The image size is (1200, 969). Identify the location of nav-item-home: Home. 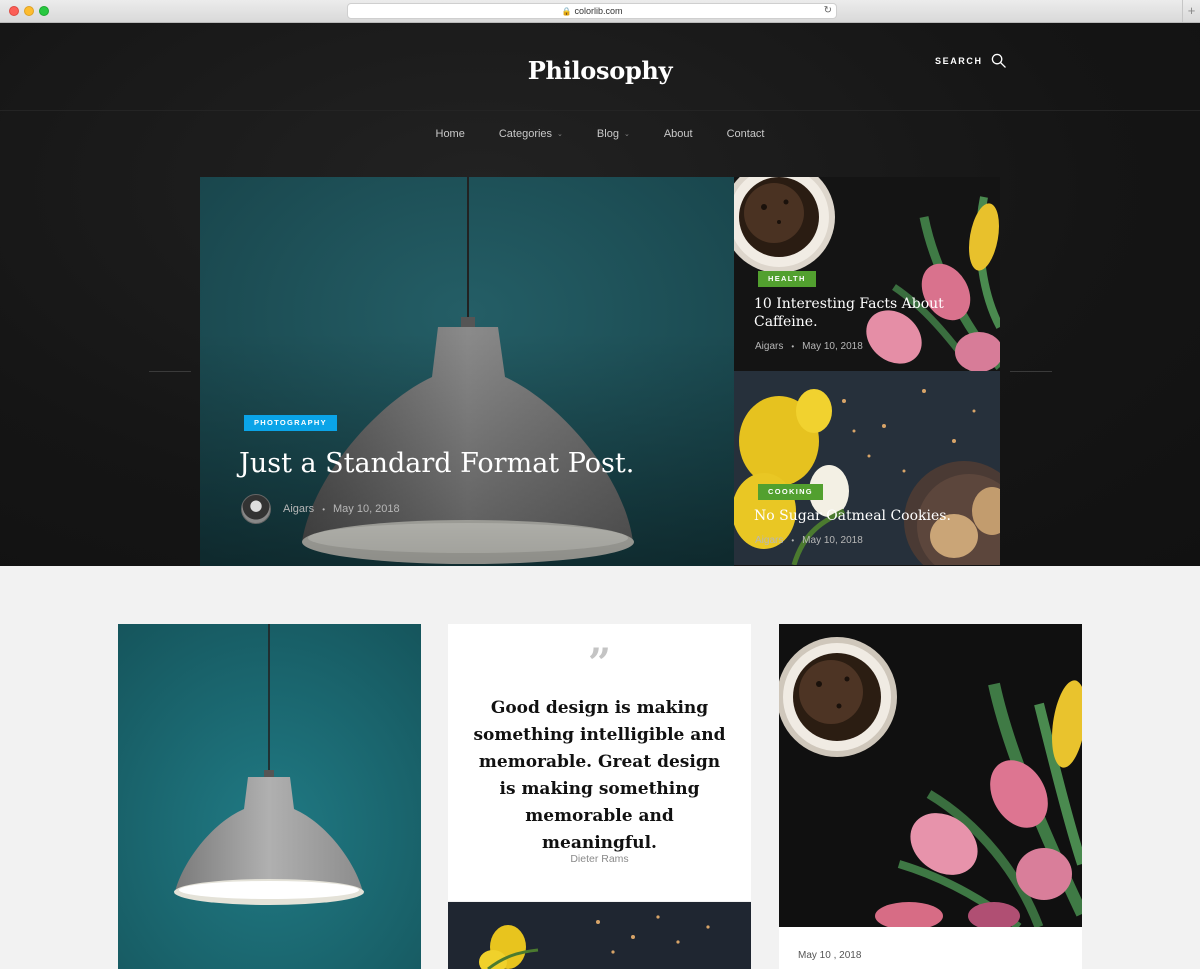
(450, 134).